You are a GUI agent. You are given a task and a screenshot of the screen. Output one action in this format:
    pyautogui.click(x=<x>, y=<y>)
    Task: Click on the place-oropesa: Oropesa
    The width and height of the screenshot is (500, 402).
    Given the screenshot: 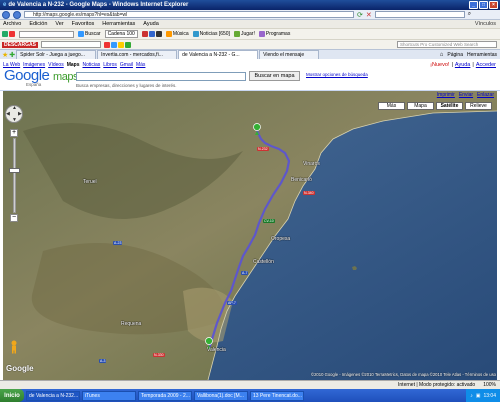 What is the action you would take?
    pyautogui.click(x=280, y=239)
    